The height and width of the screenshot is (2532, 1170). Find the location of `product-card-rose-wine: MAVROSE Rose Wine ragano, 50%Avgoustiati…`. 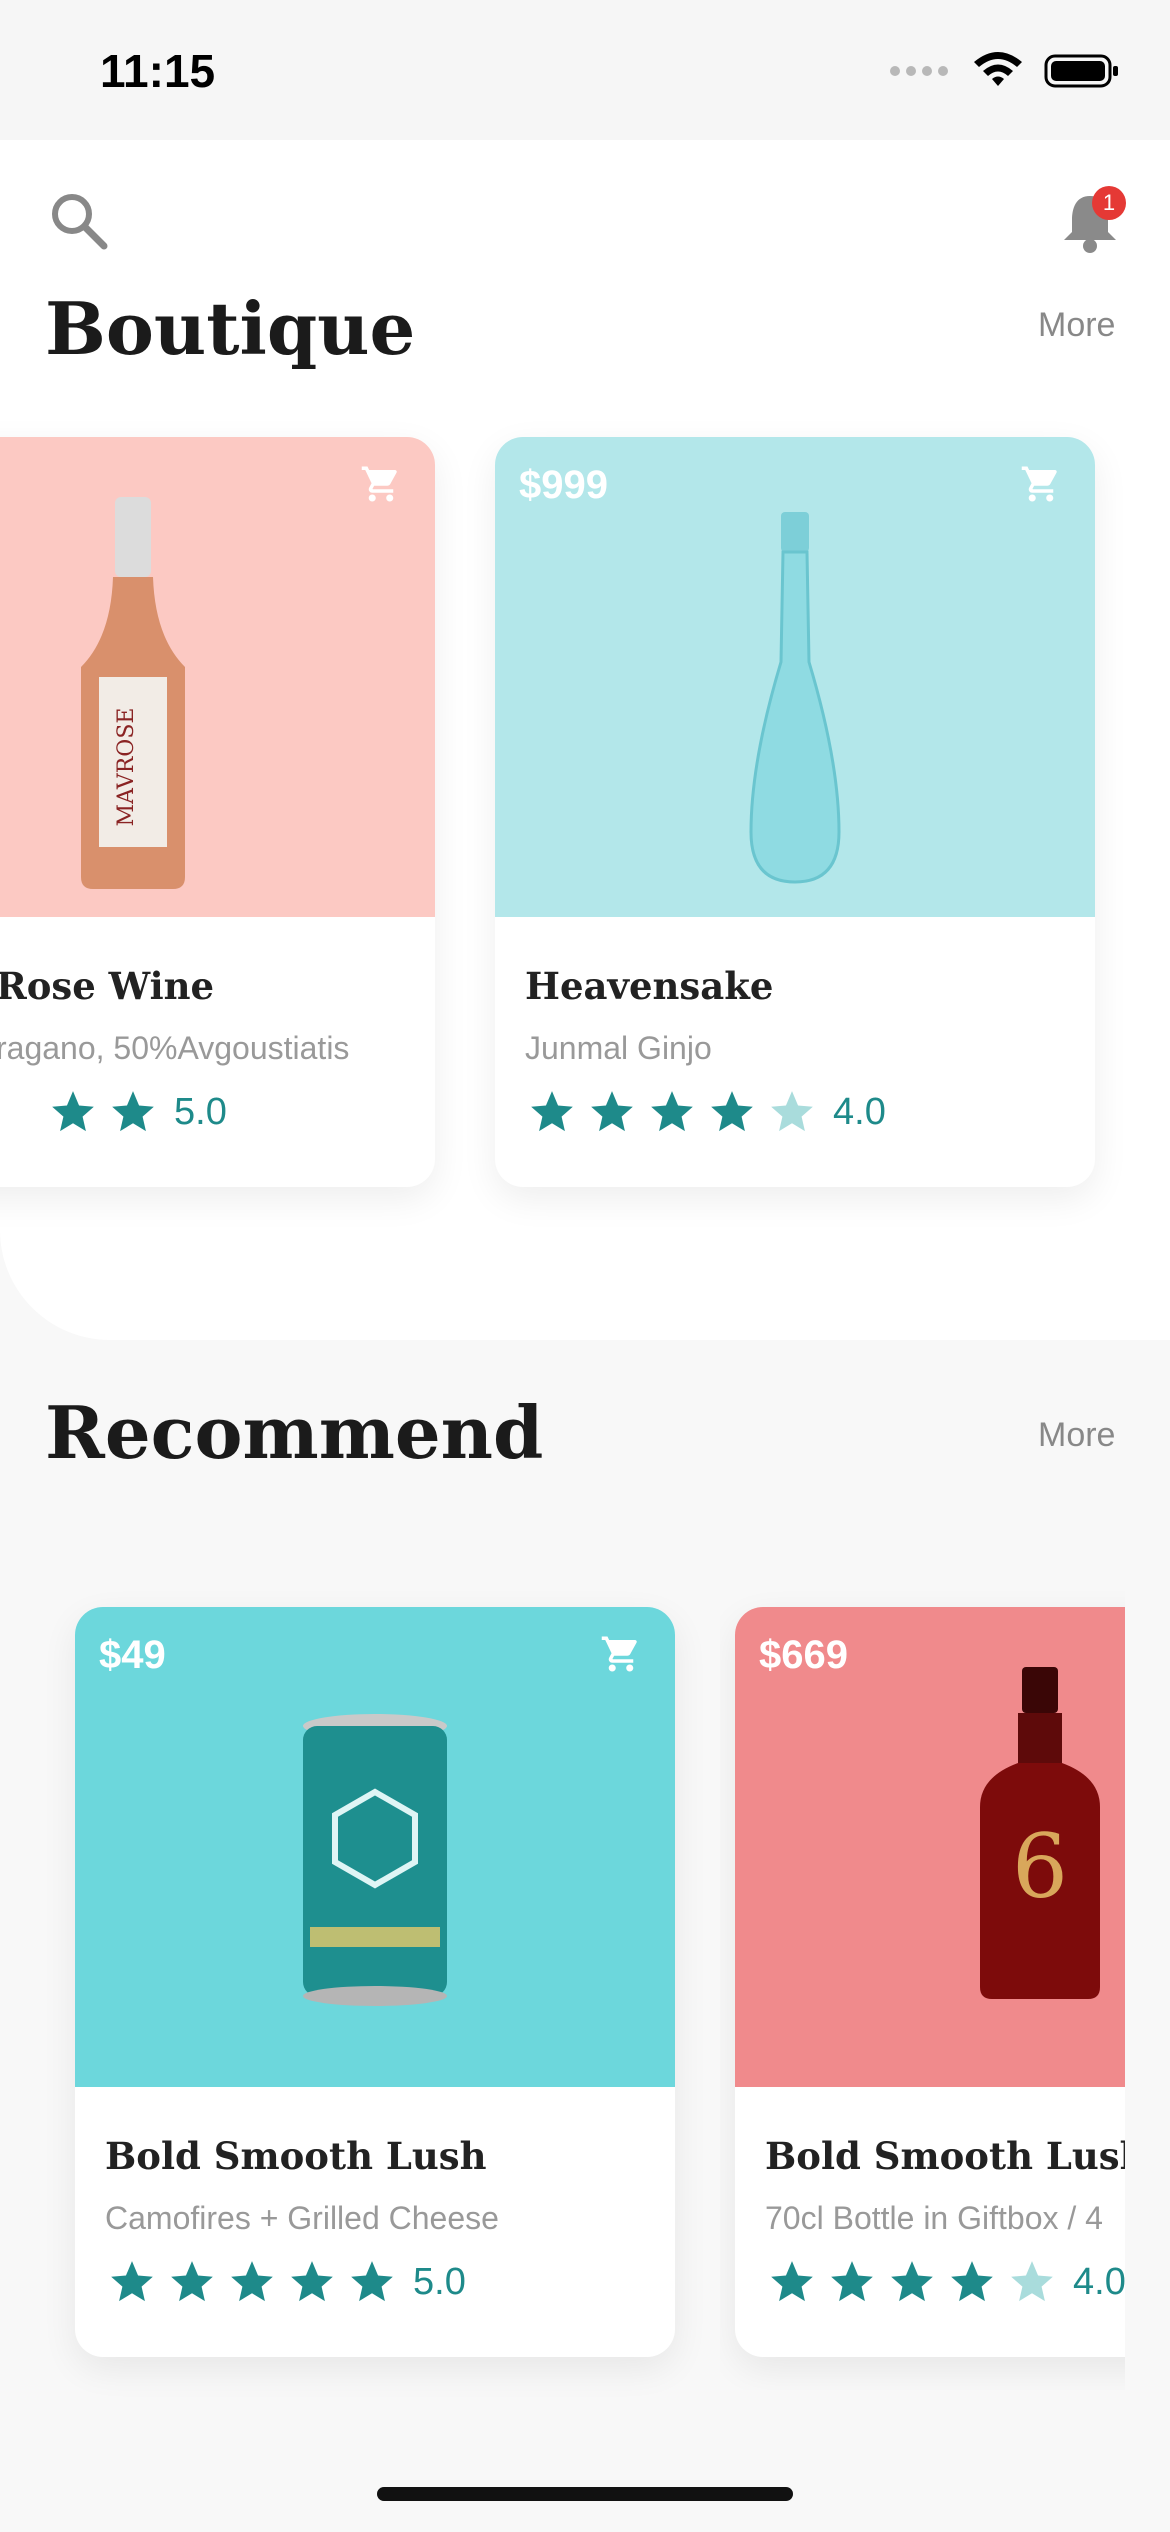

product-card-rose-wine: MAVROSE Rose Wine ragano, 50%Avgoustiati… is located at coordinates (217, 812).